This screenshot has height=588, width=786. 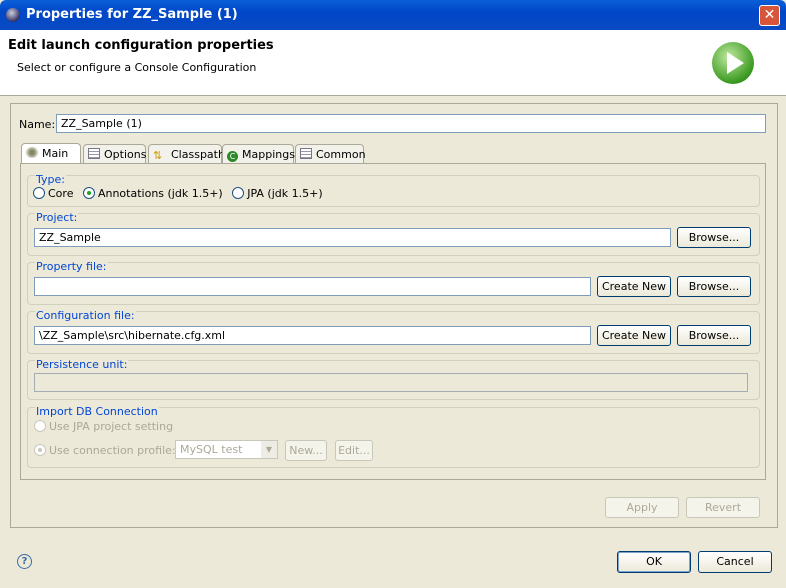 What do you see at coordinates (769, 15) in the screenshot?
I see `close-button: ✕` at bounding box center [769, 15].